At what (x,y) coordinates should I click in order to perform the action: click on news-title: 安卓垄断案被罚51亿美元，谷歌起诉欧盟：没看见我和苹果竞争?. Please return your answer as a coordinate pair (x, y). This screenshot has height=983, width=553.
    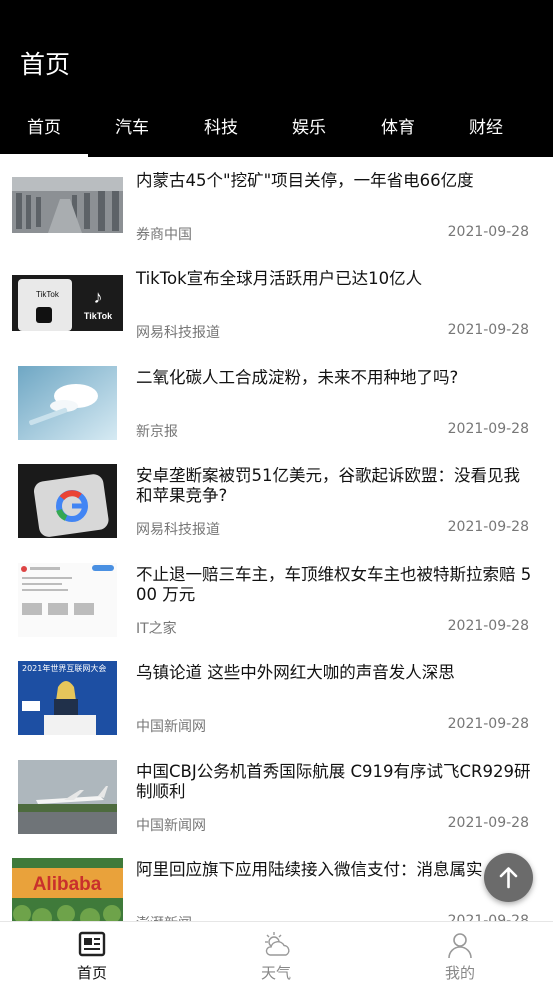
    Looking at the image, I should click on (328, 485).